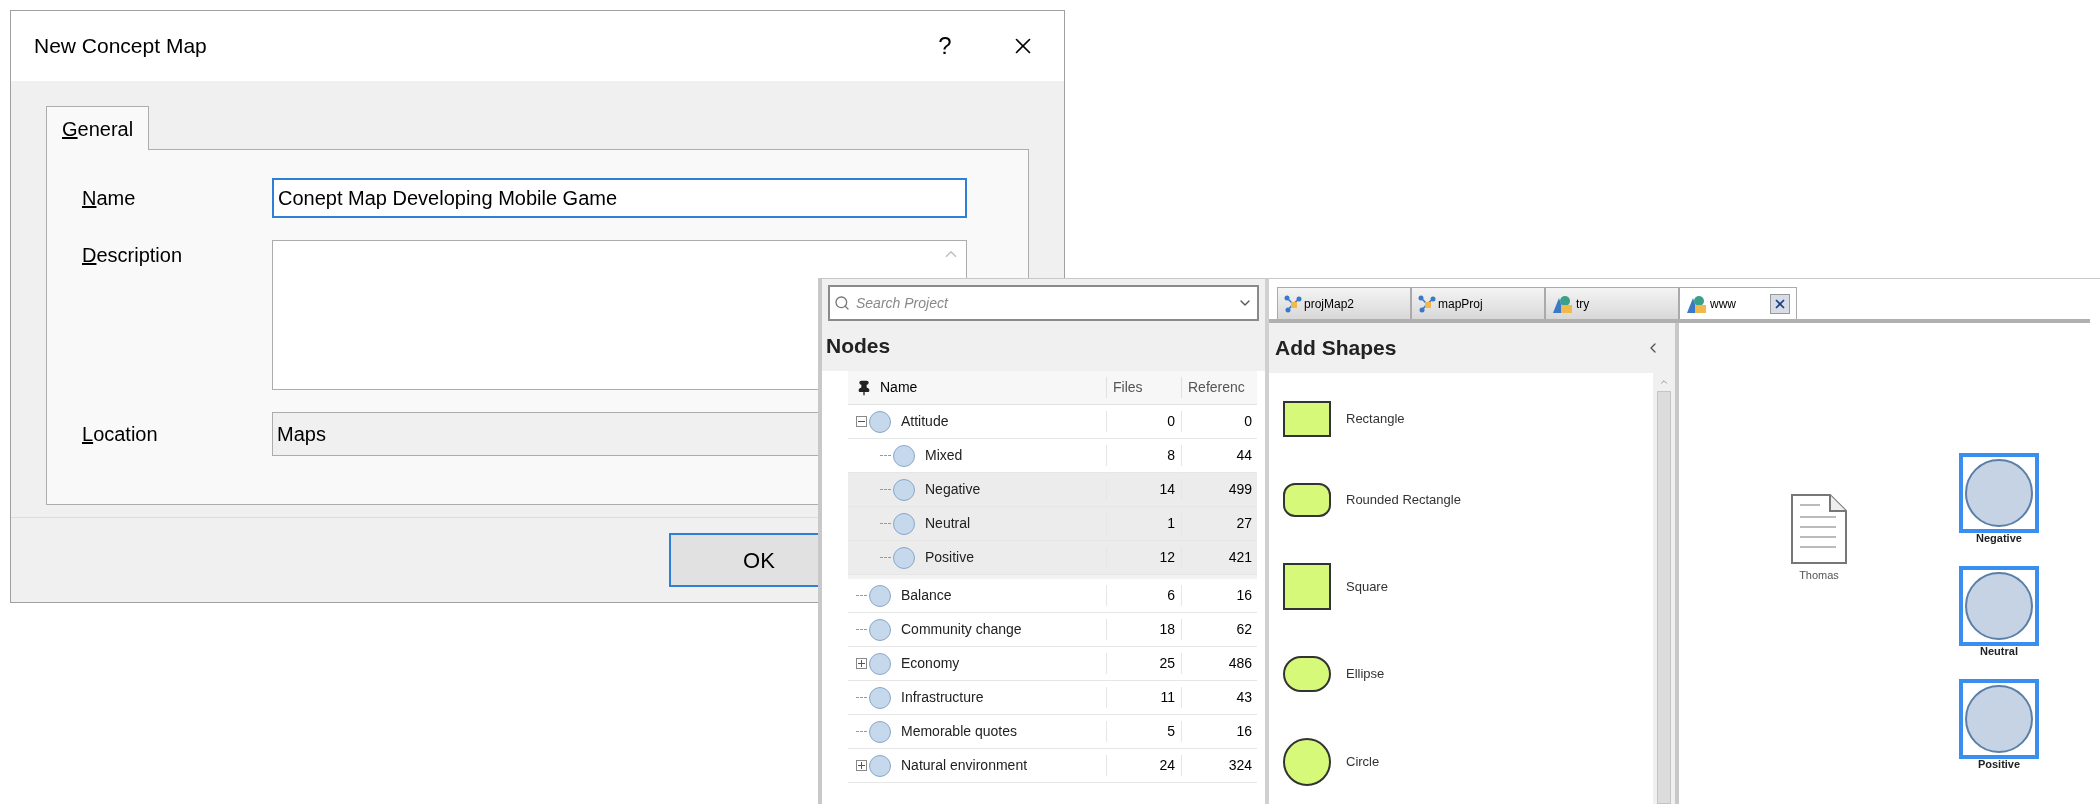 The height and width of the screenshot is (804, 2100). What do you see at coordinates (1143, 731) in the screenshot?
I see `files-cell: 5` at bounding box center [1143, 731].